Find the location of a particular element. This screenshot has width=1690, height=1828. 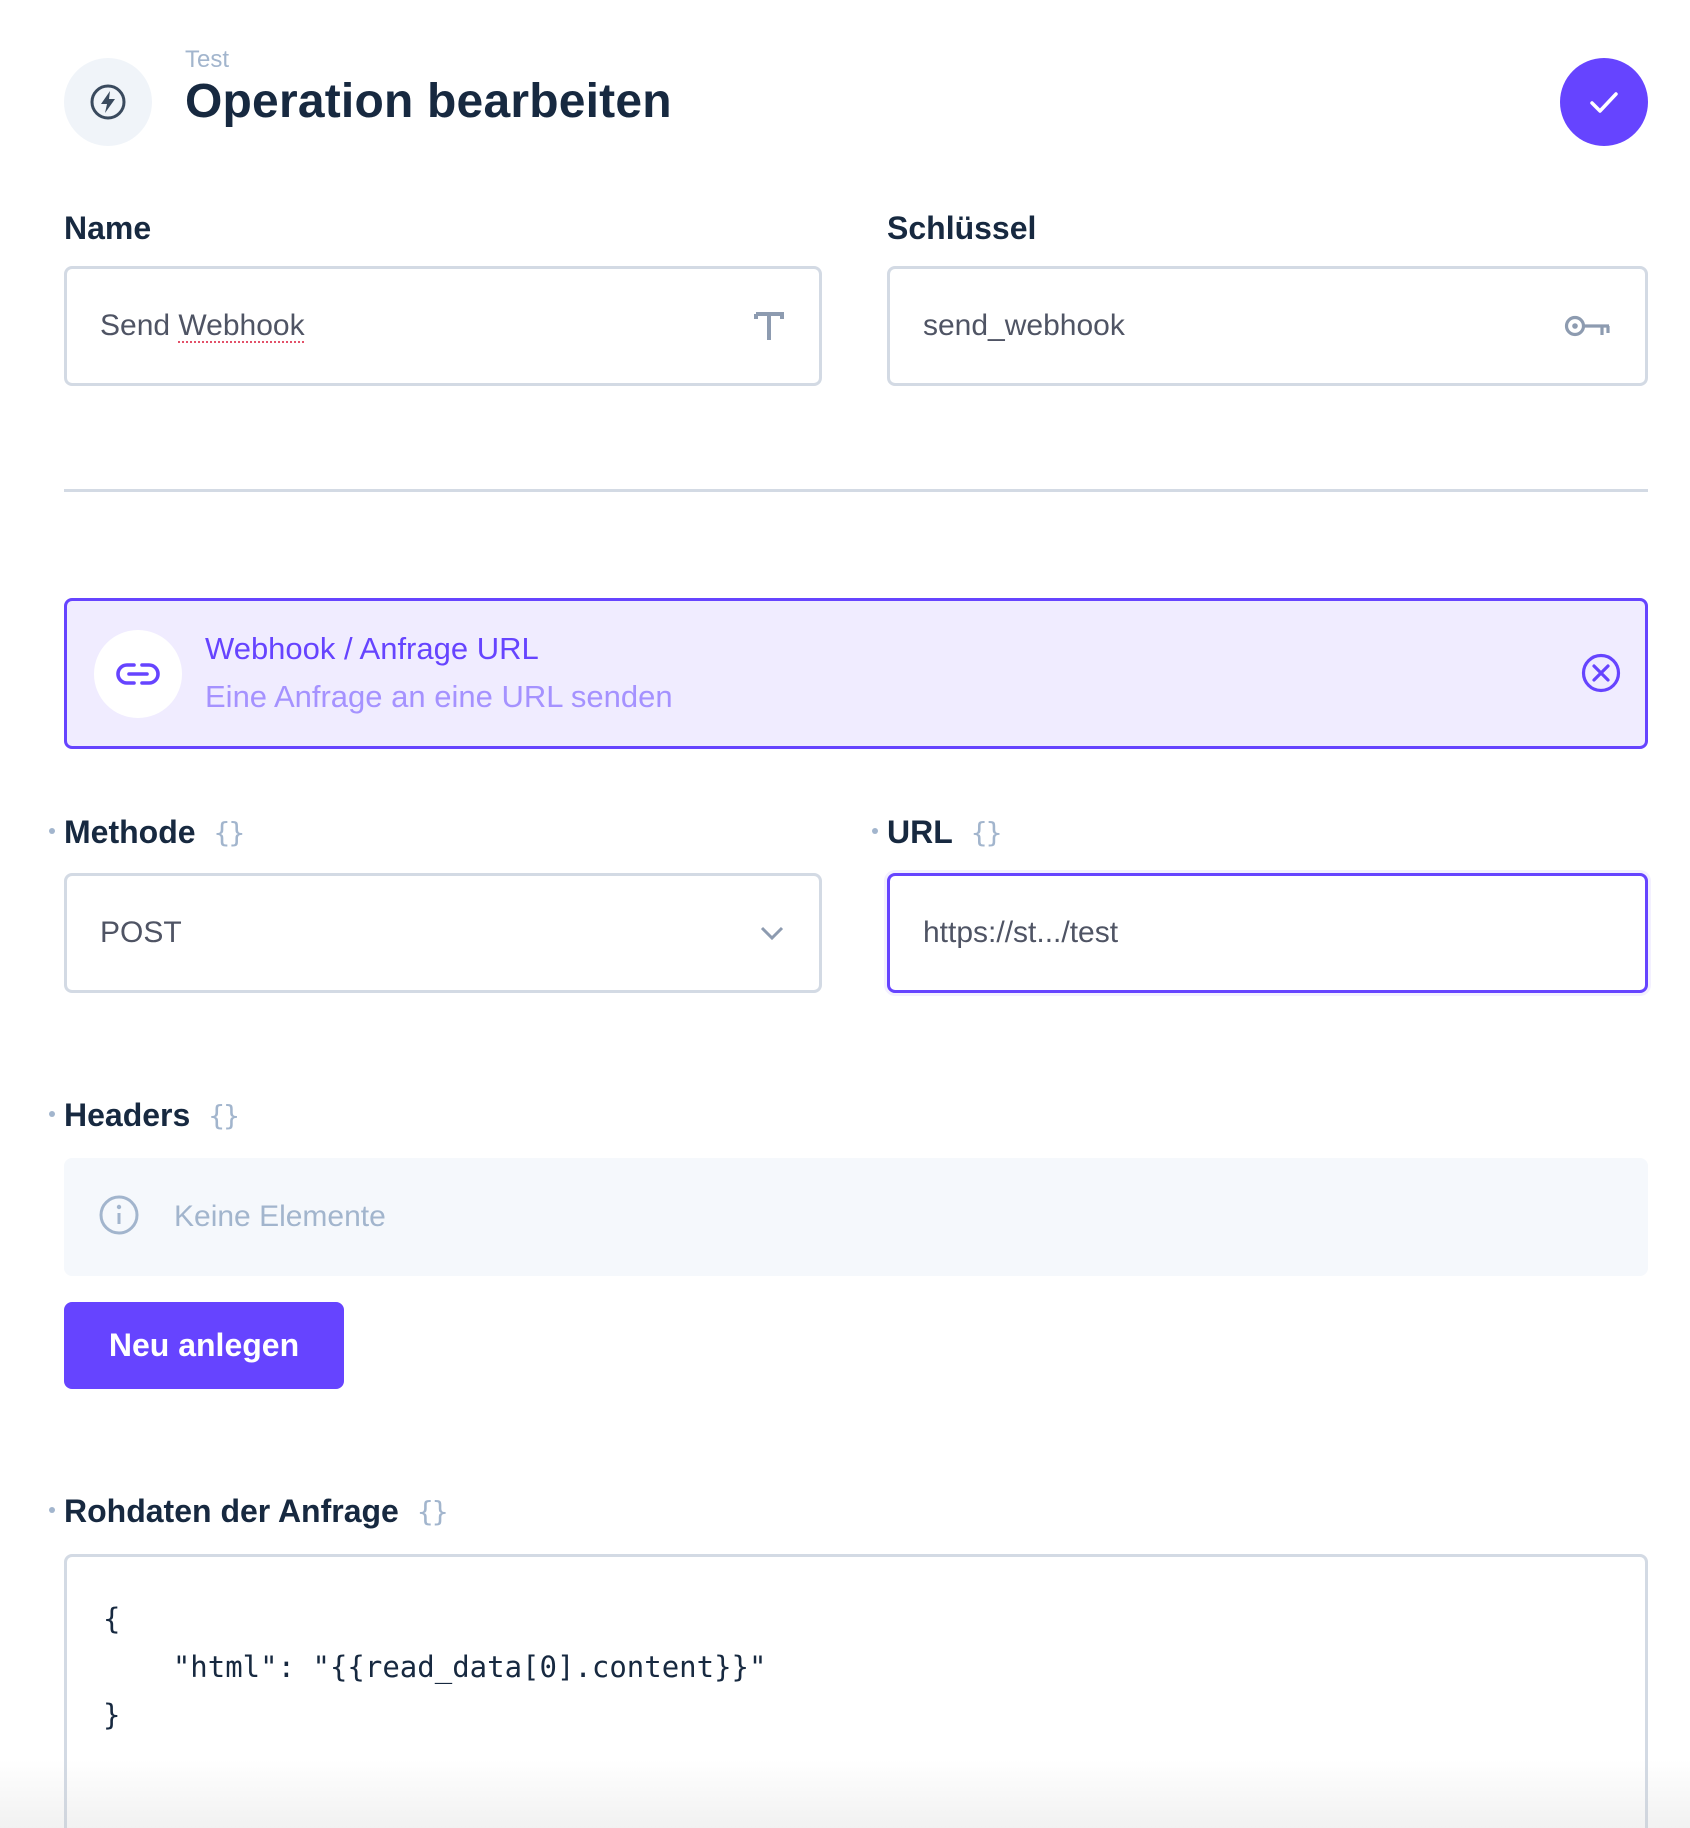

operation-description: Eine Anfrage an eine URL senden is located at coordinates (439, 696).